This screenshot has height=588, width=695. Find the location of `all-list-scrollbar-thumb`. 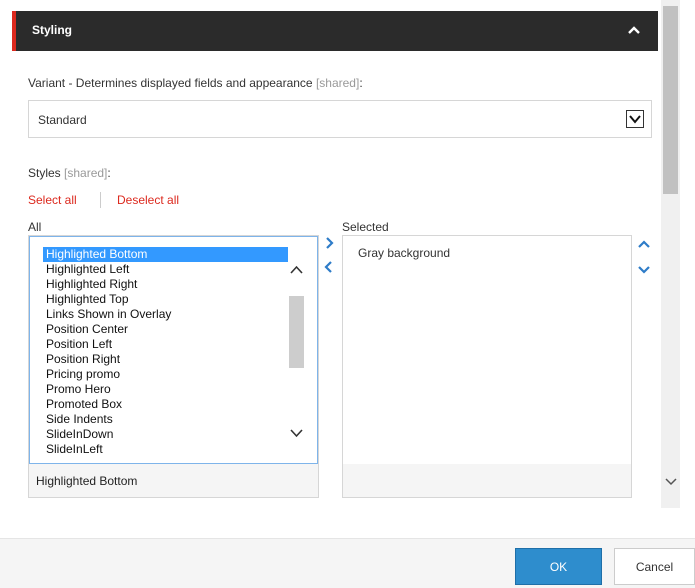

all-list-scrollbar-thumb is located at coordinates (296, 332).